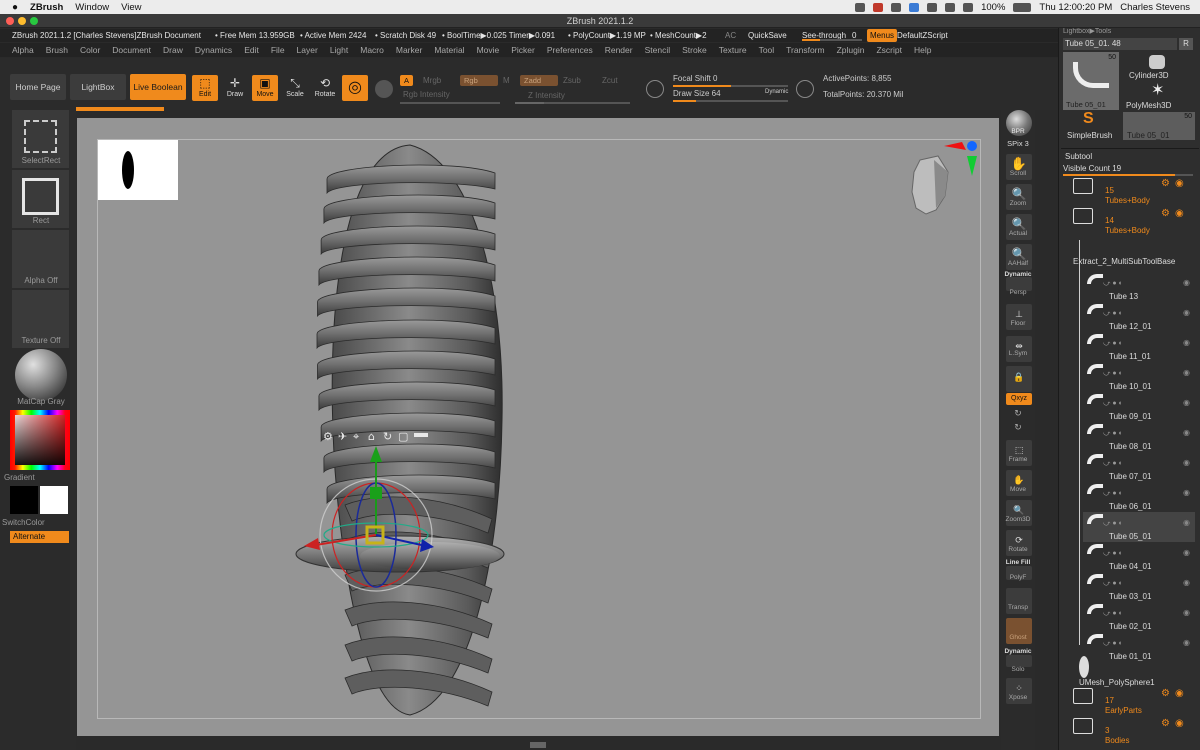 The image size is (1200, 750). I want to click on subtool-item: Tube 08_01 ⤻ ● ◐ ◉, so click(1139, 437).